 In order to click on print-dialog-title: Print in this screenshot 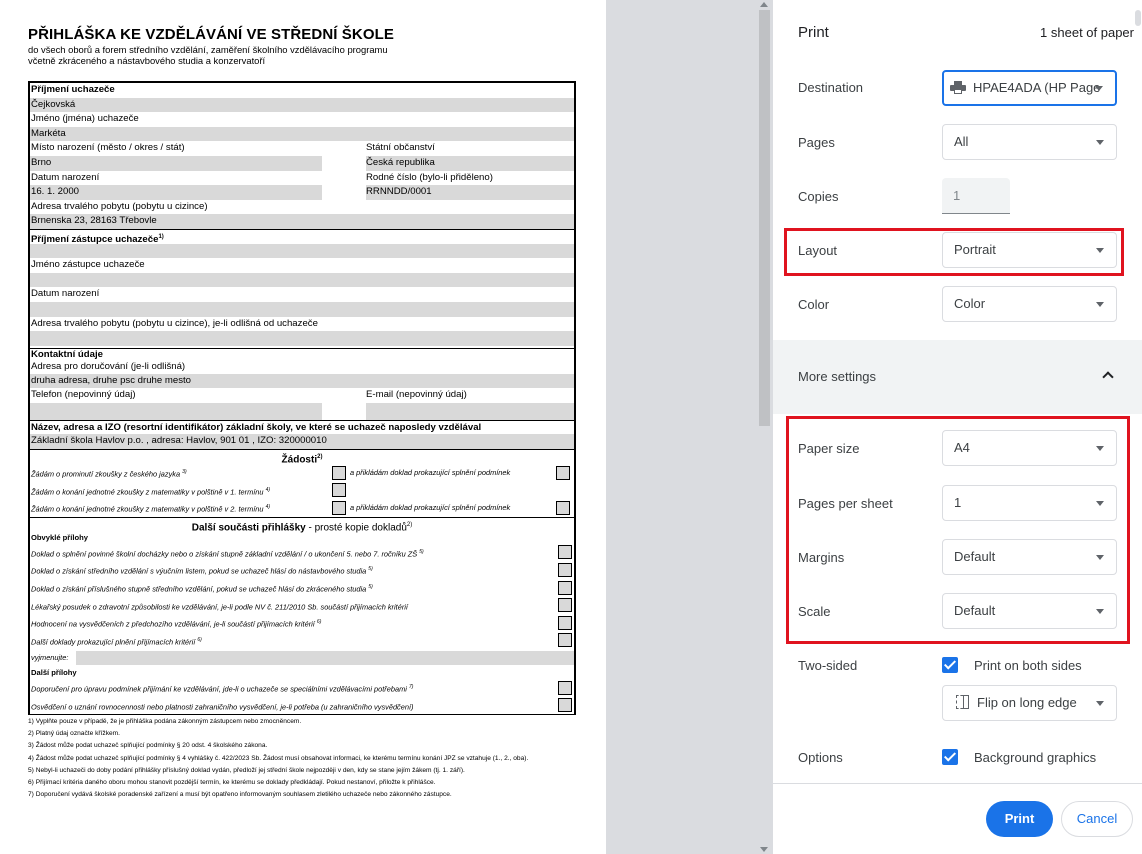, I will do `click(813, 32)`.